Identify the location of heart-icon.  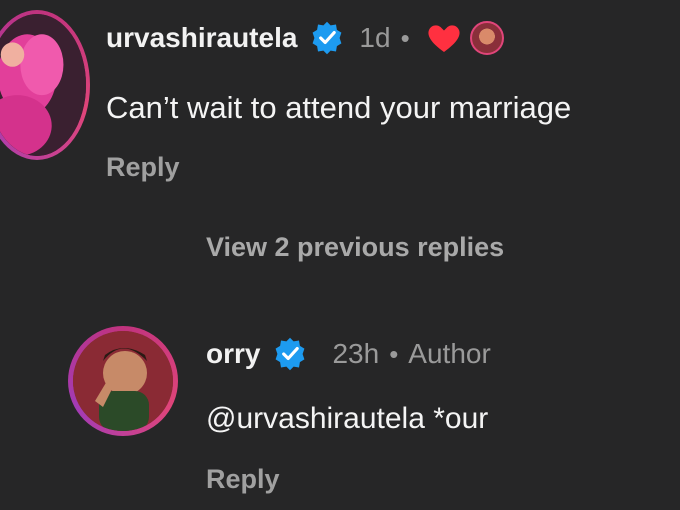
(444, 38).